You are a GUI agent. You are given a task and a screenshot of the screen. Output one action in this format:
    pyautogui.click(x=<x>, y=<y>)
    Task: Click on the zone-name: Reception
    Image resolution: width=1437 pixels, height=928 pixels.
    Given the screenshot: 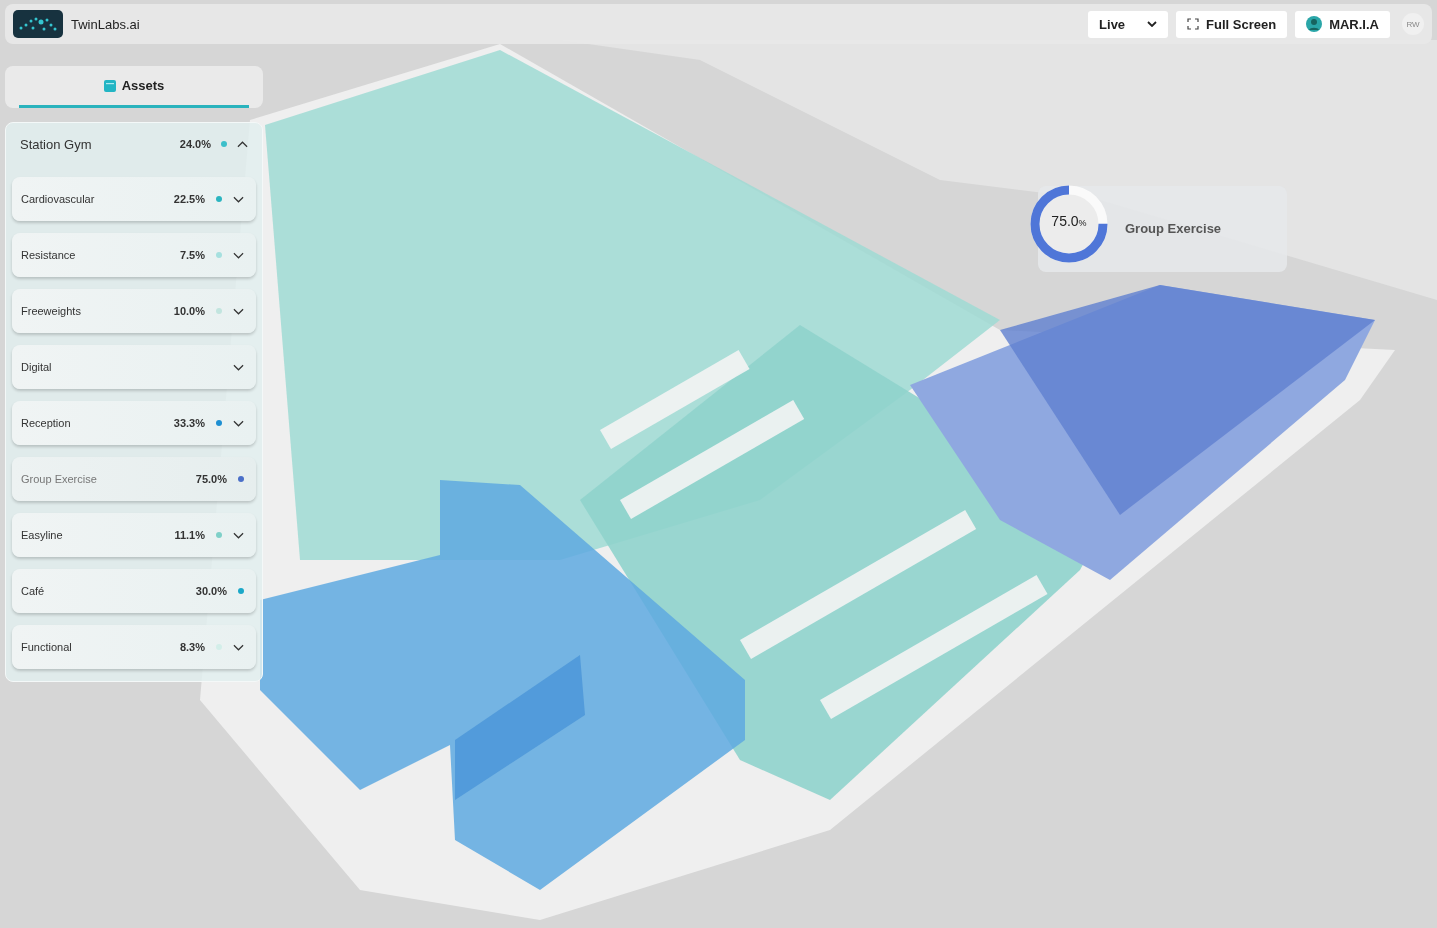 What is the action you would take?
    pyautogui.click(x=46, y=423)
    